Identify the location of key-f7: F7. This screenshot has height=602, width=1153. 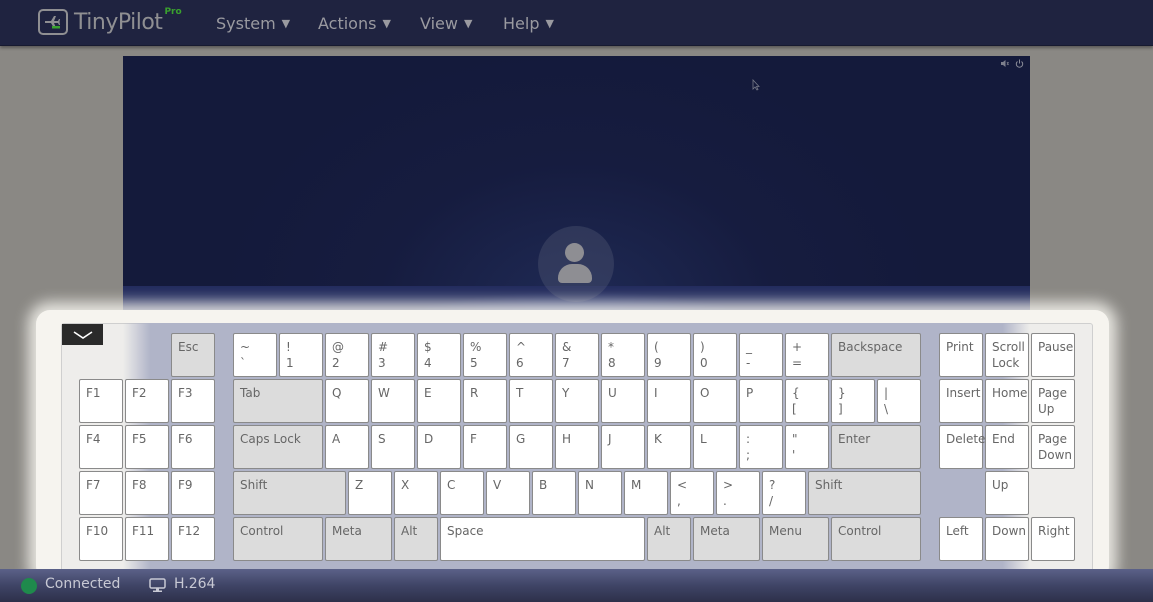
(101, 493).